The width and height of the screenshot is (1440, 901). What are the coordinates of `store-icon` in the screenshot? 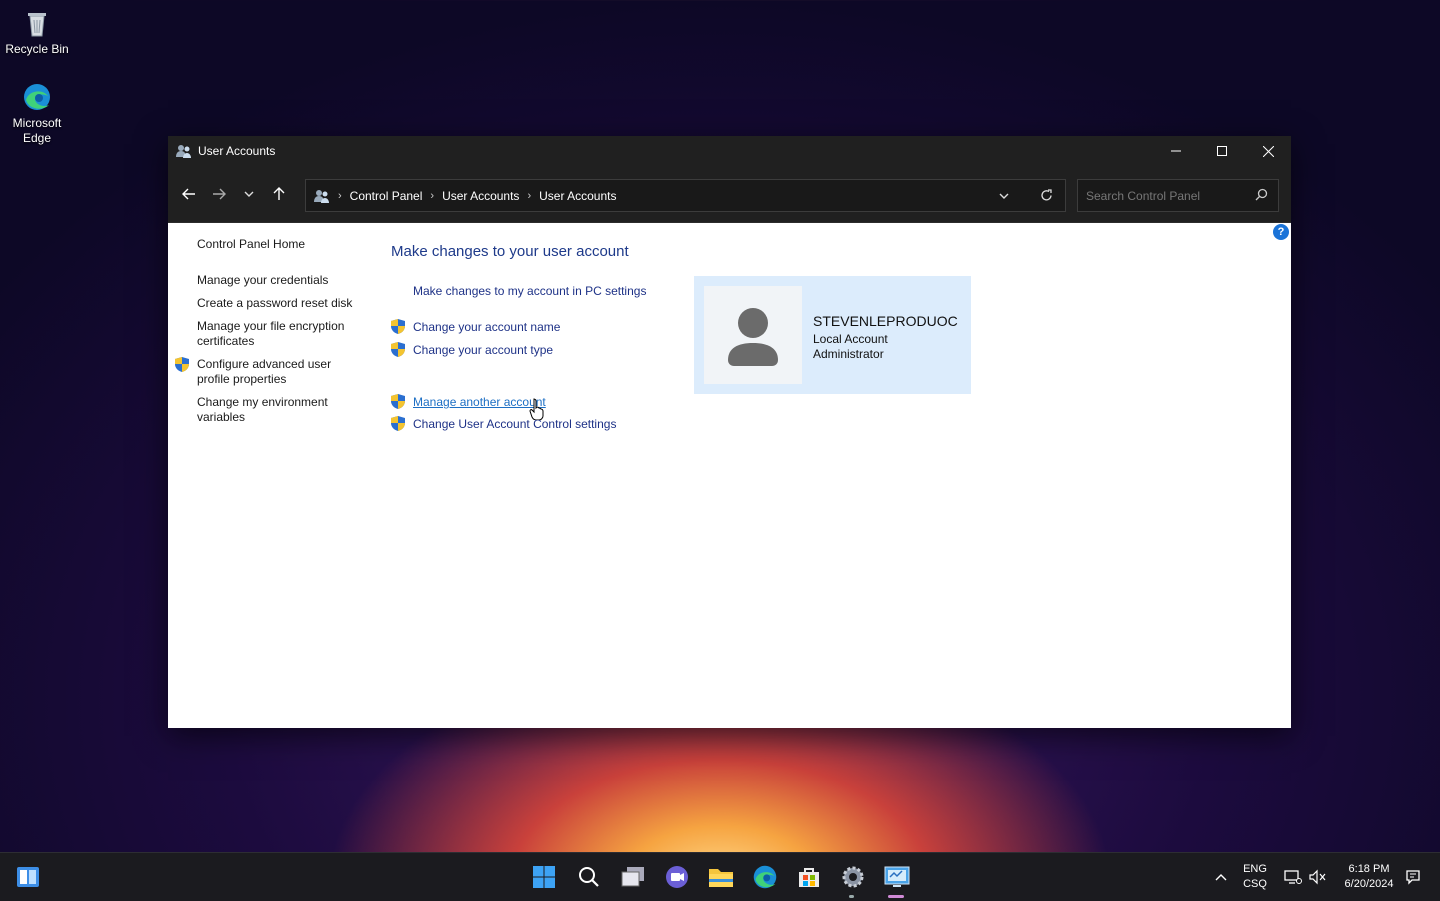 It's located at (809, 877).